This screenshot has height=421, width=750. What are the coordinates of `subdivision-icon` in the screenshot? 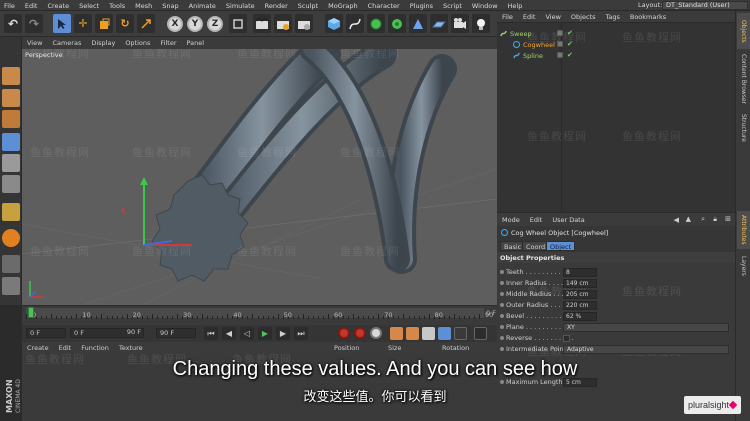 It's located at (376, 23).